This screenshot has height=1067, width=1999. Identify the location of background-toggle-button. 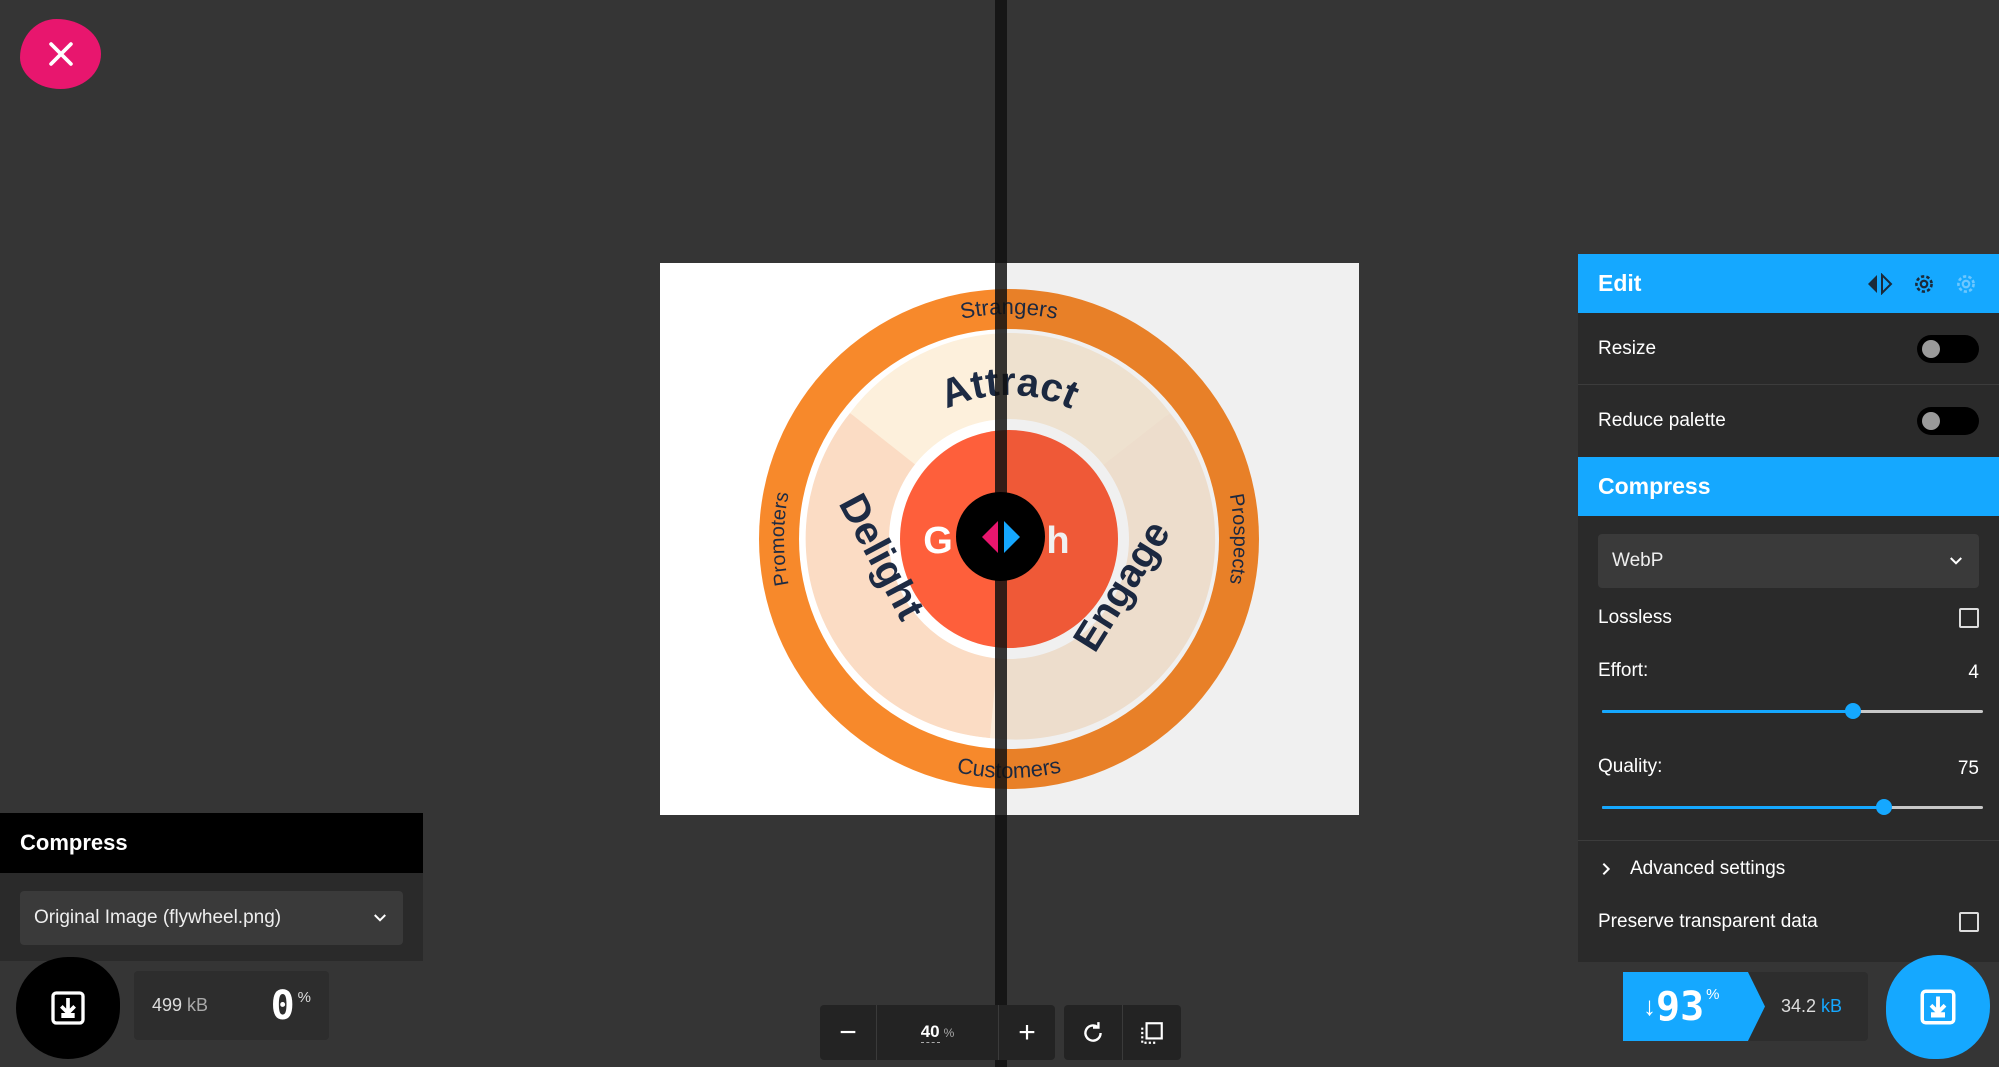
(1152, 1032).